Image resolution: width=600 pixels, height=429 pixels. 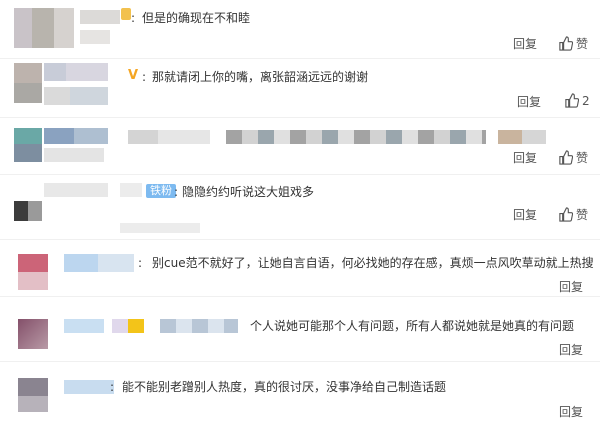 I want to click on vip-icon, so click(x=126, y=14).